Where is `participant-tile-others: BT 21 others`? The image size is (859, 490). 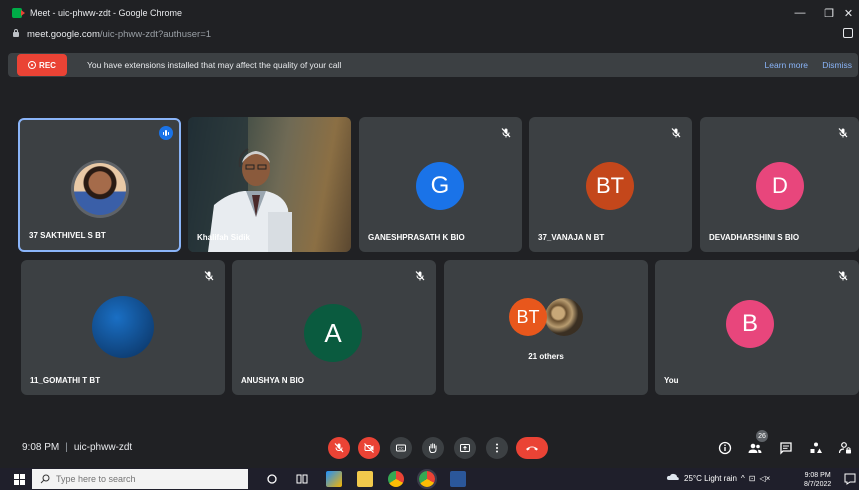
participant-tile-others: BT 21 others is located at coordinates (546, 327).